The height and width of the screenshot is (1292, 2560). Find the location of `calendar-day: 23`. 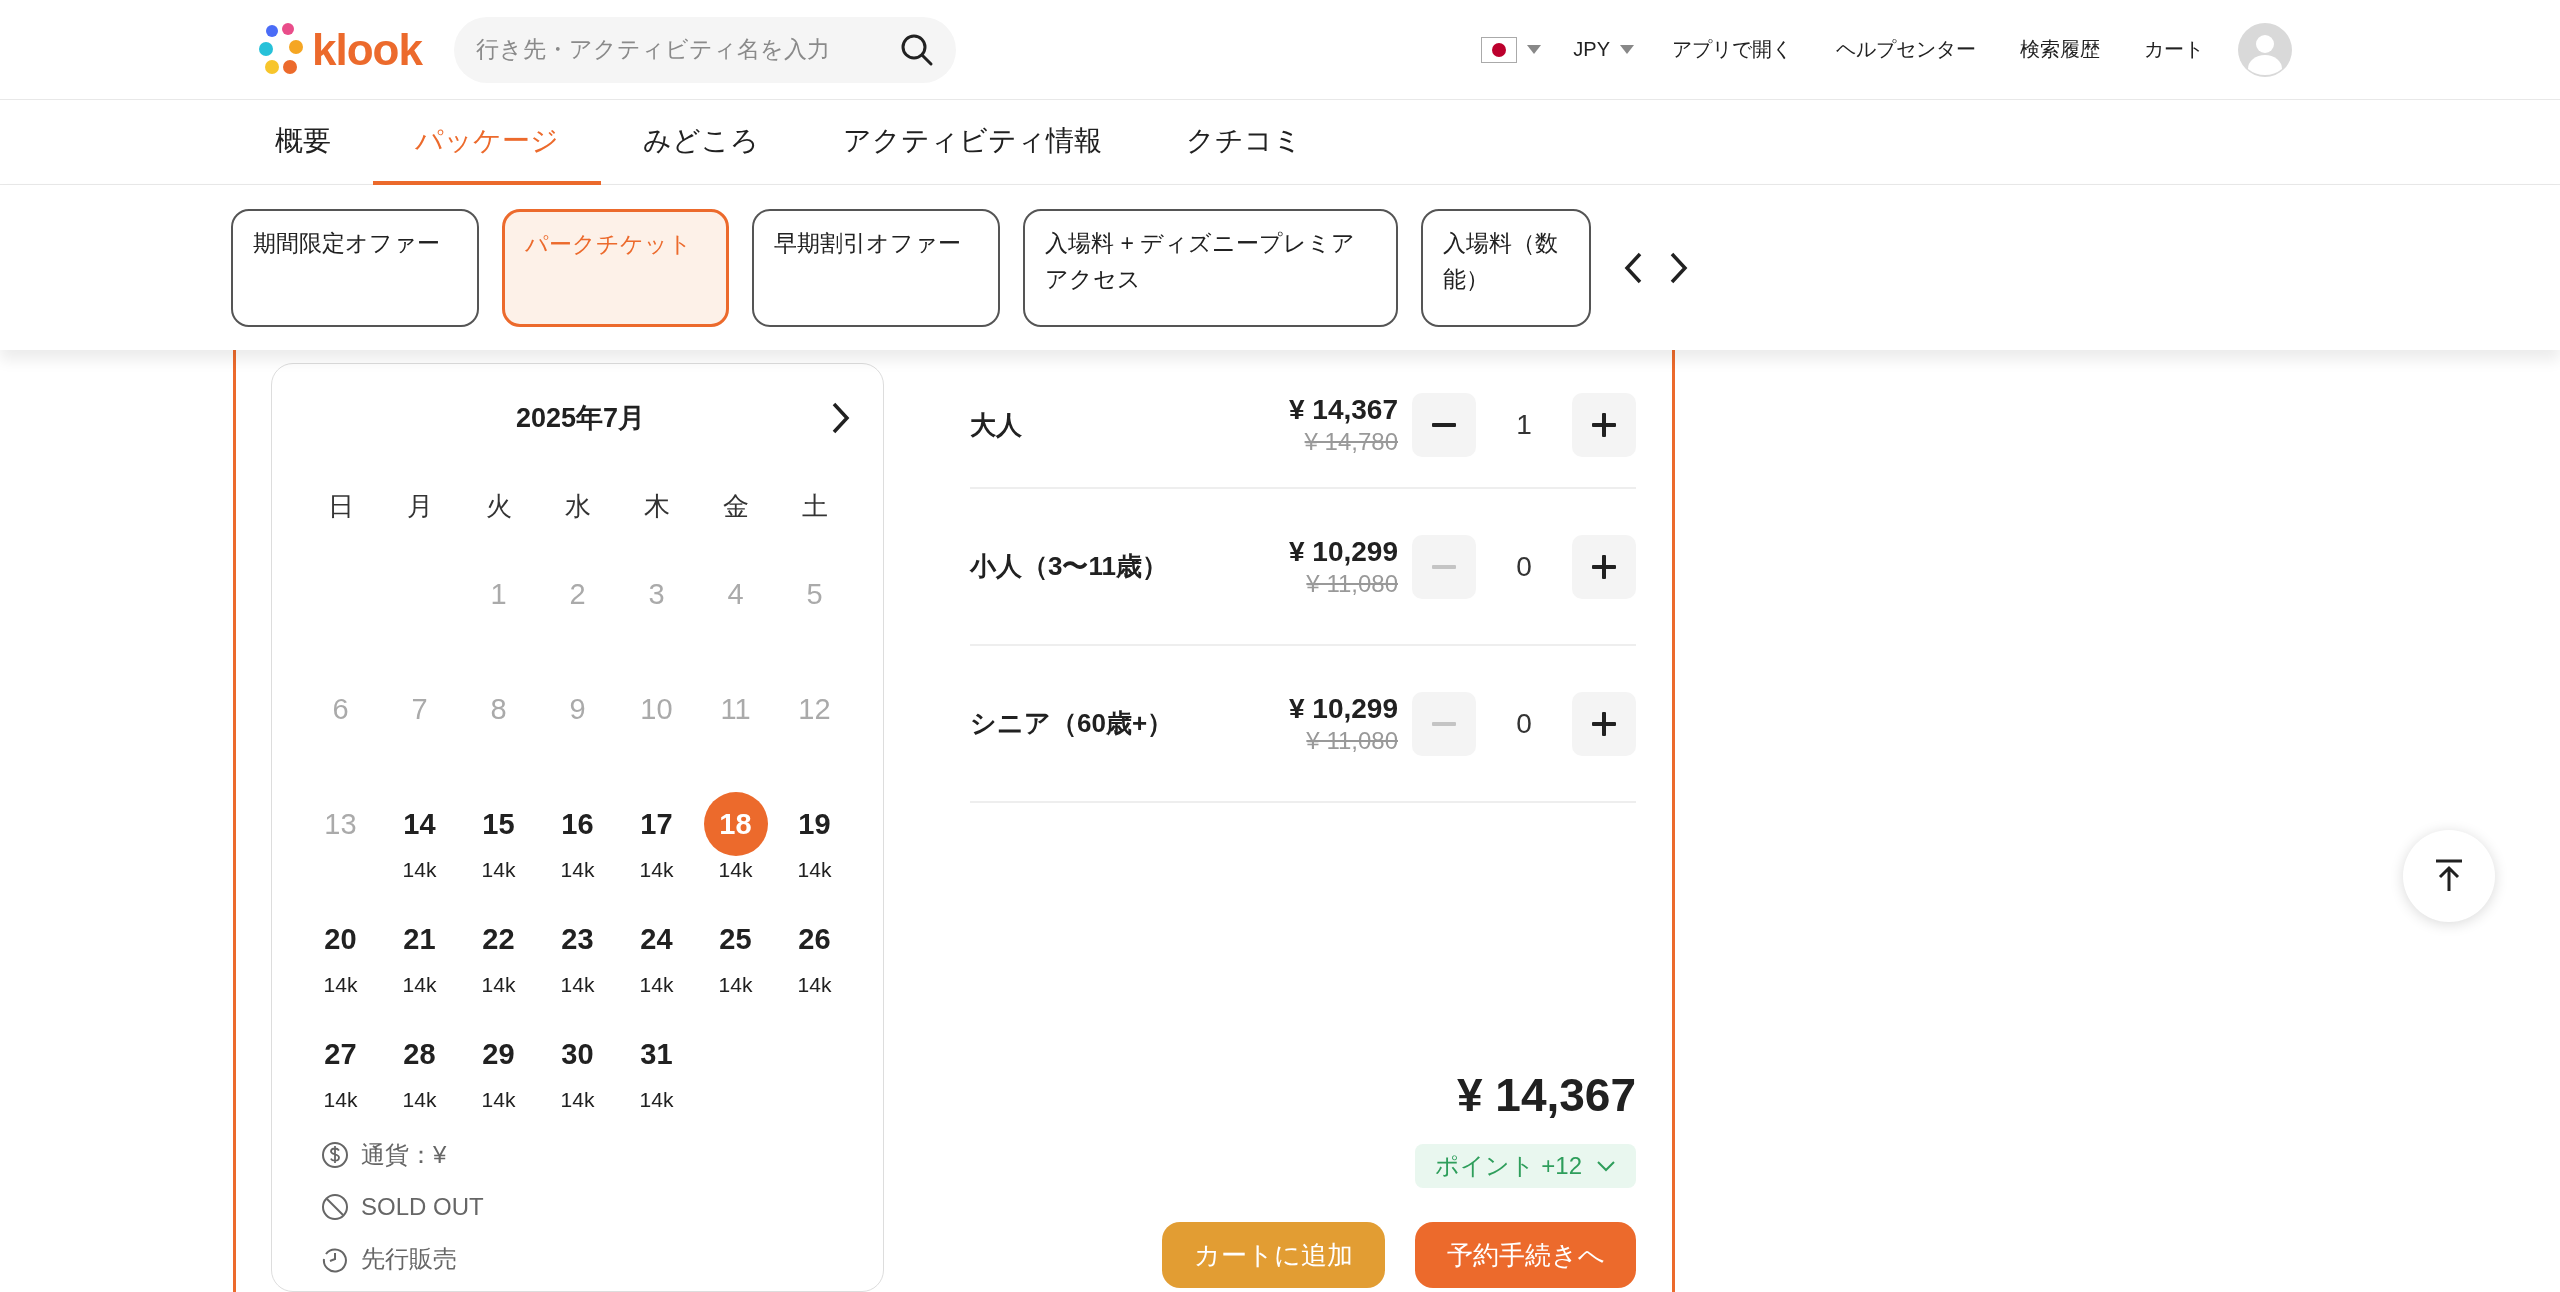

calendar-day: 23 is located at coordinates (577, 939).